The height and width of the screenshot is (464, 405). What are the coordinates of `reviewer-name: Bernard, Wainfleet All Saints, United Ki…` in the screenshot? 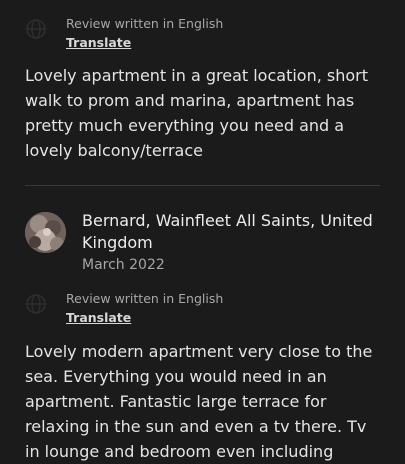 It's located at (227, 231).